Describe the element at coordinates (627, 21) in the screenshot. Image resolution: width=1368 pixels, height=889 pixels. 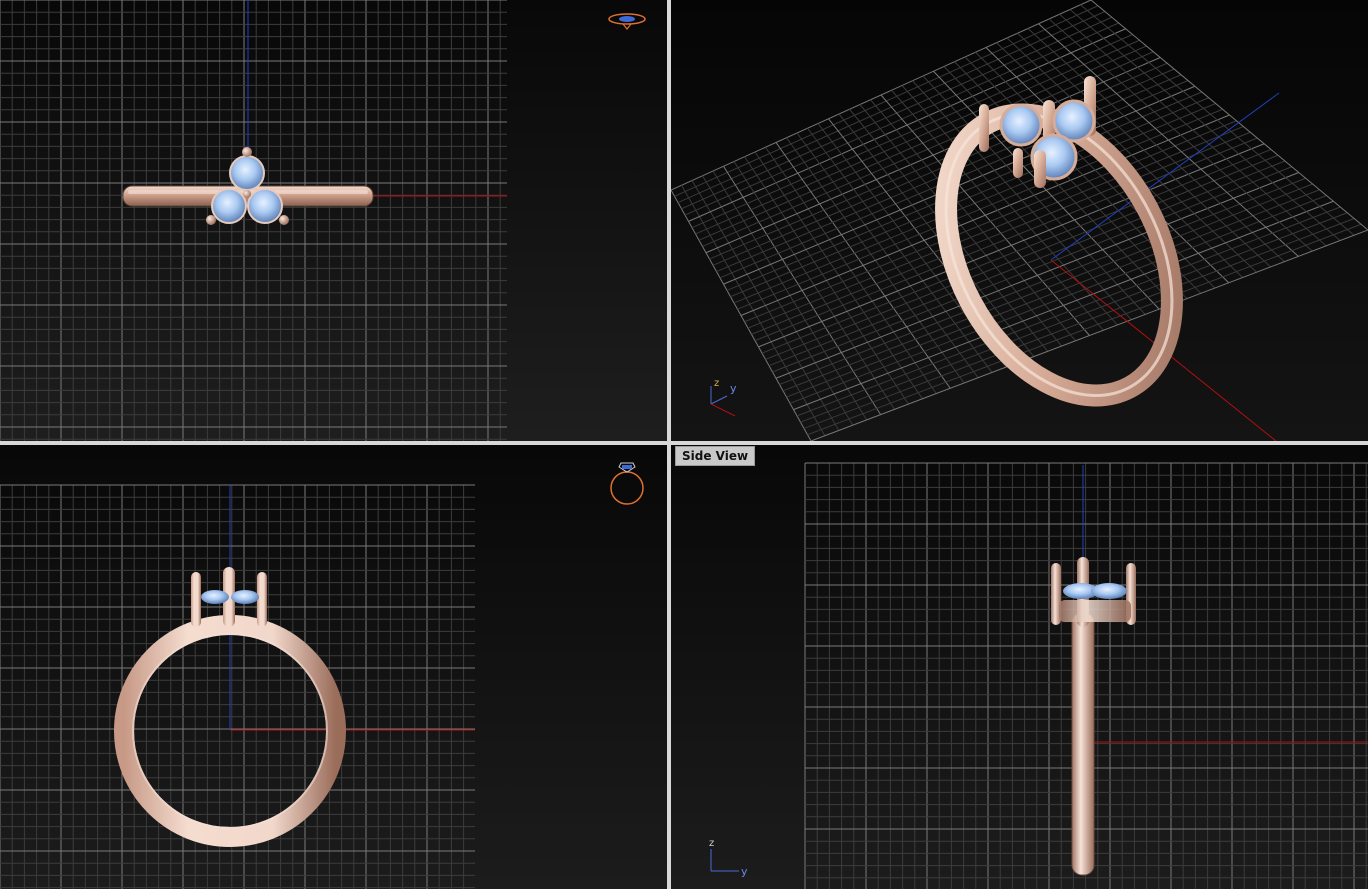
I see `ring-top-icon` at that location.